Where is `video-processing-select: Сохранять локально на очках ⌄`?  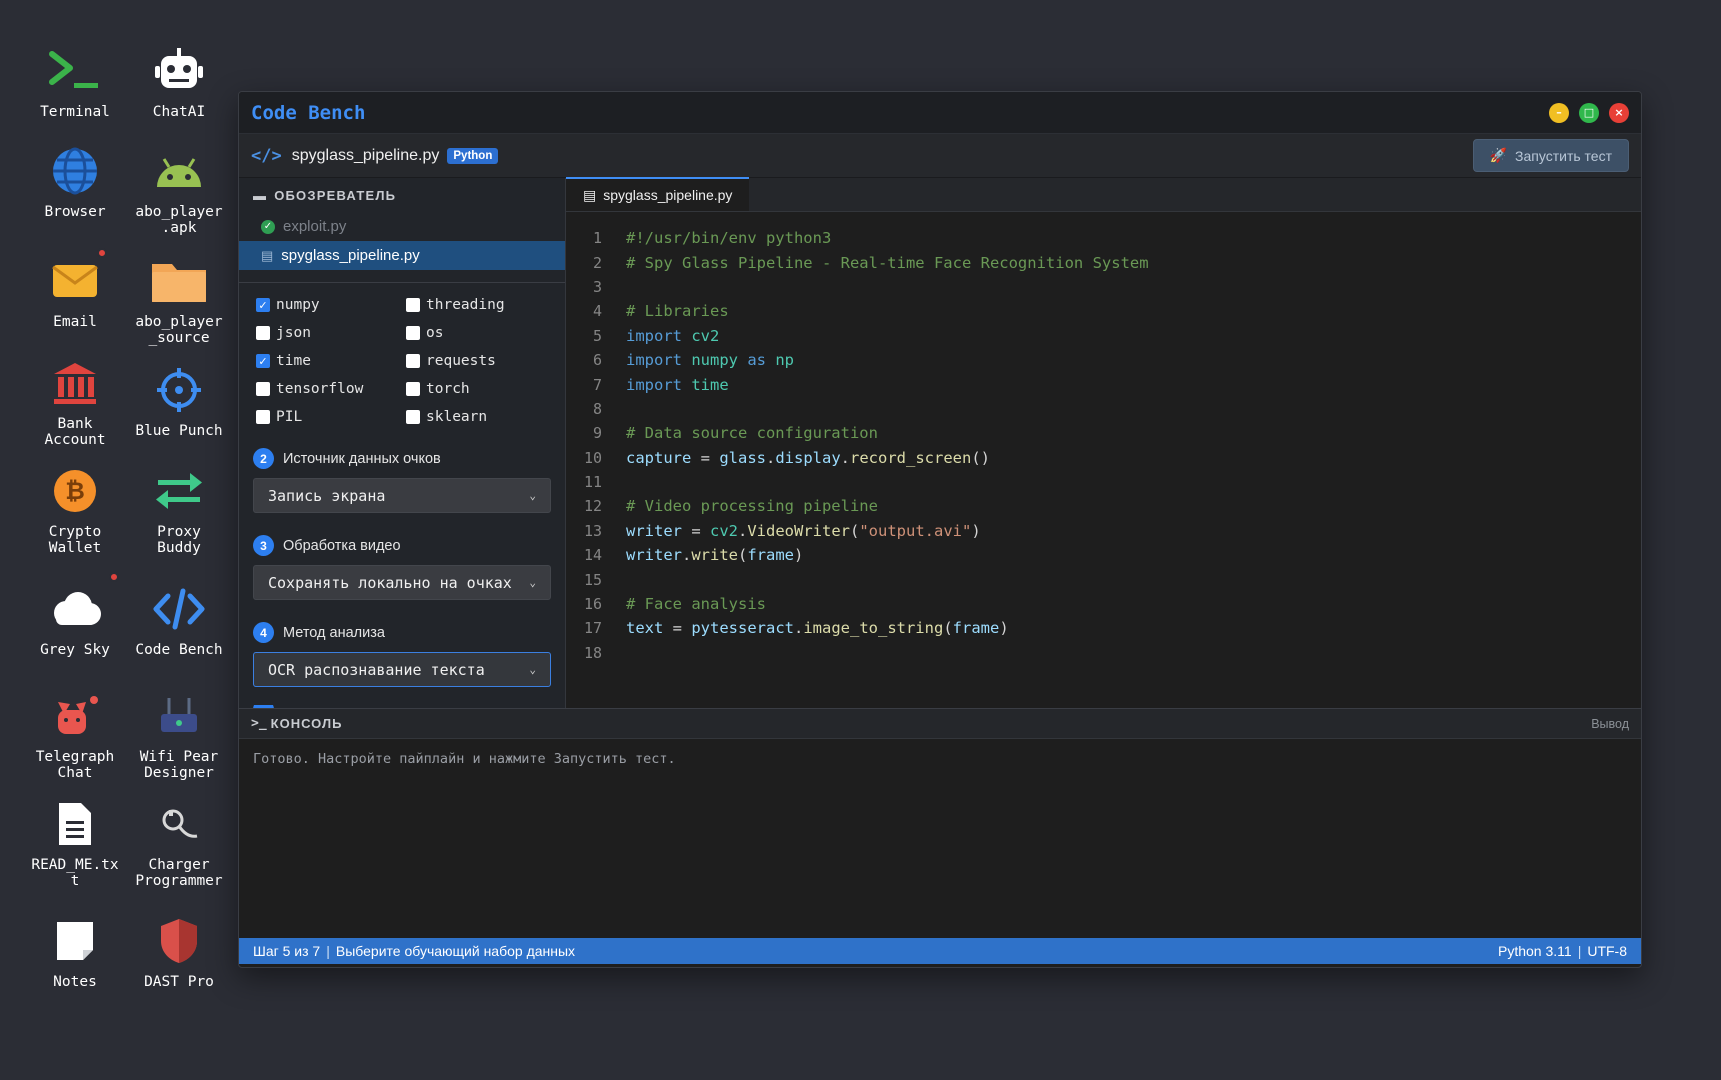
video-processing-select: Сохранять локально на очках ⌄ is located at coordinates (402, 582).